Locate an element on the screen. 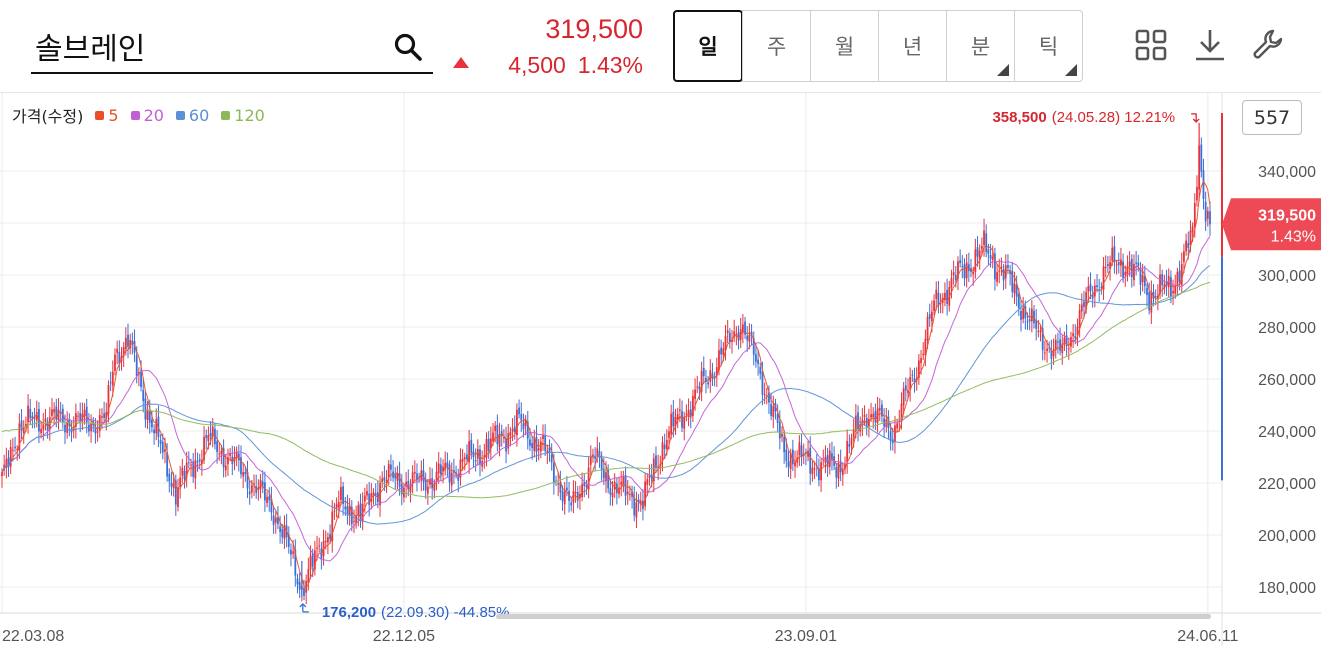  stock-name: 솔브레인 is located at coordinates (90, 46).